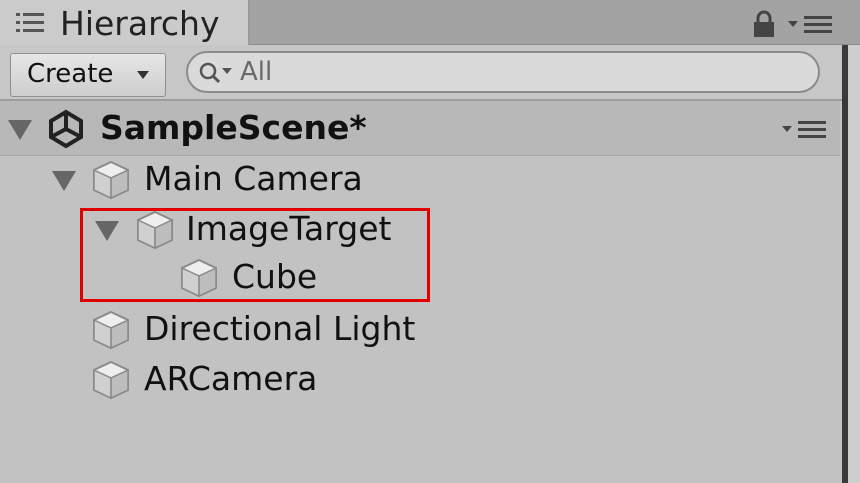 The width and height of the screenshot is (860, 483). What do you see at coordinates (233, 127) in the screenshot?
I see `scene-name: SampleScene*` at bounding box center [233, 127].